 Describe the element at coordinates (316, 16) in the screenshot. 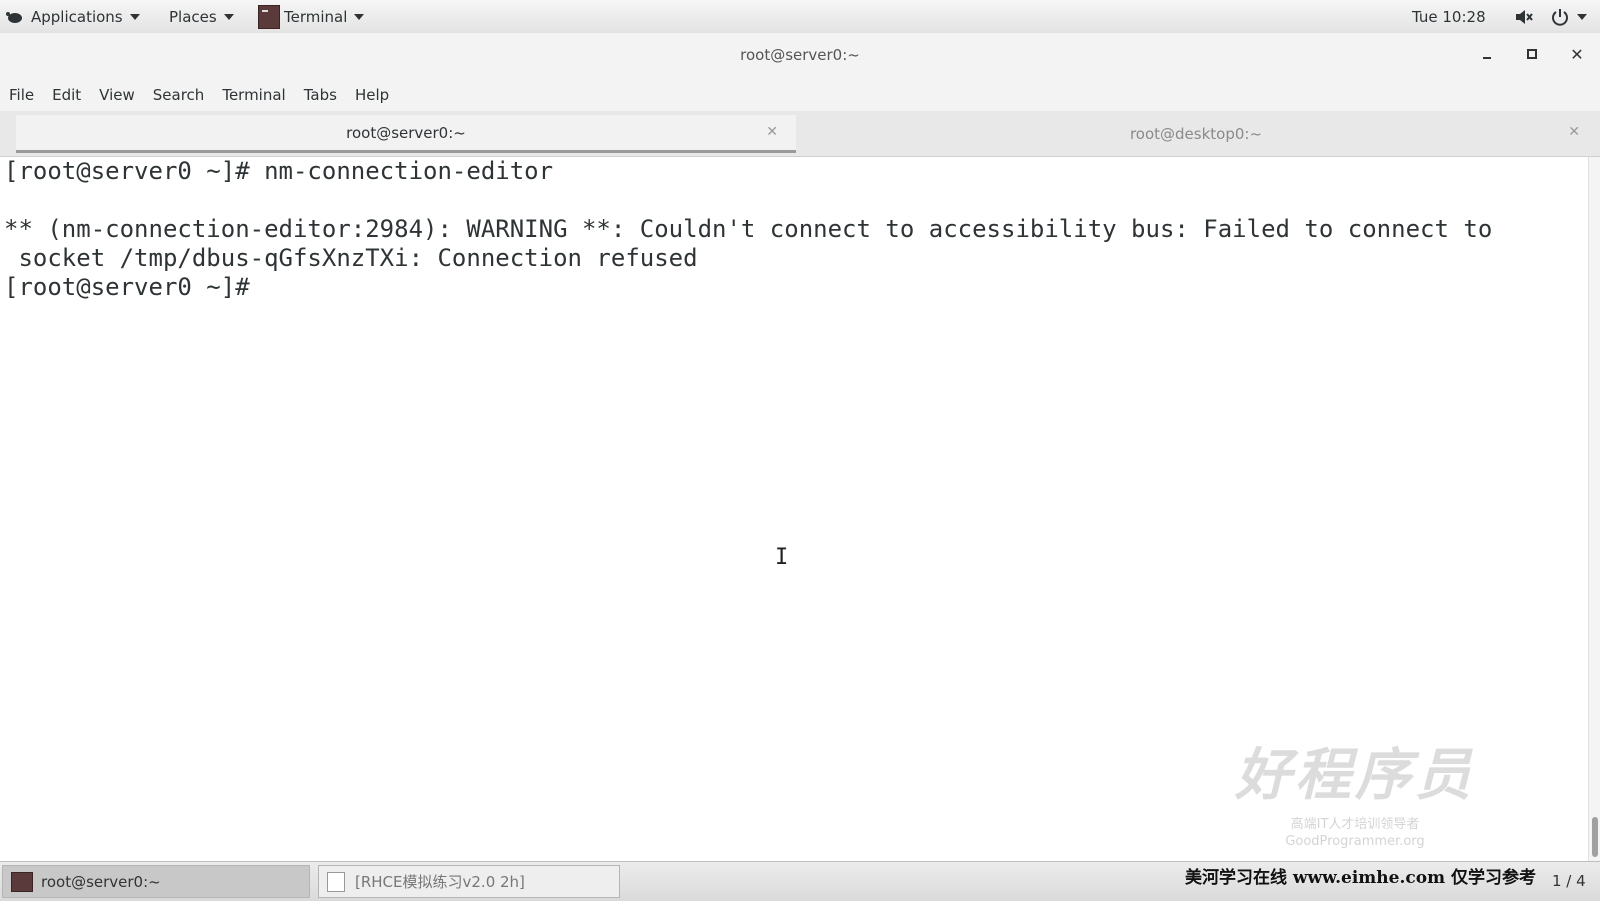

I see `terminal-app-label: Terminal` at that location.